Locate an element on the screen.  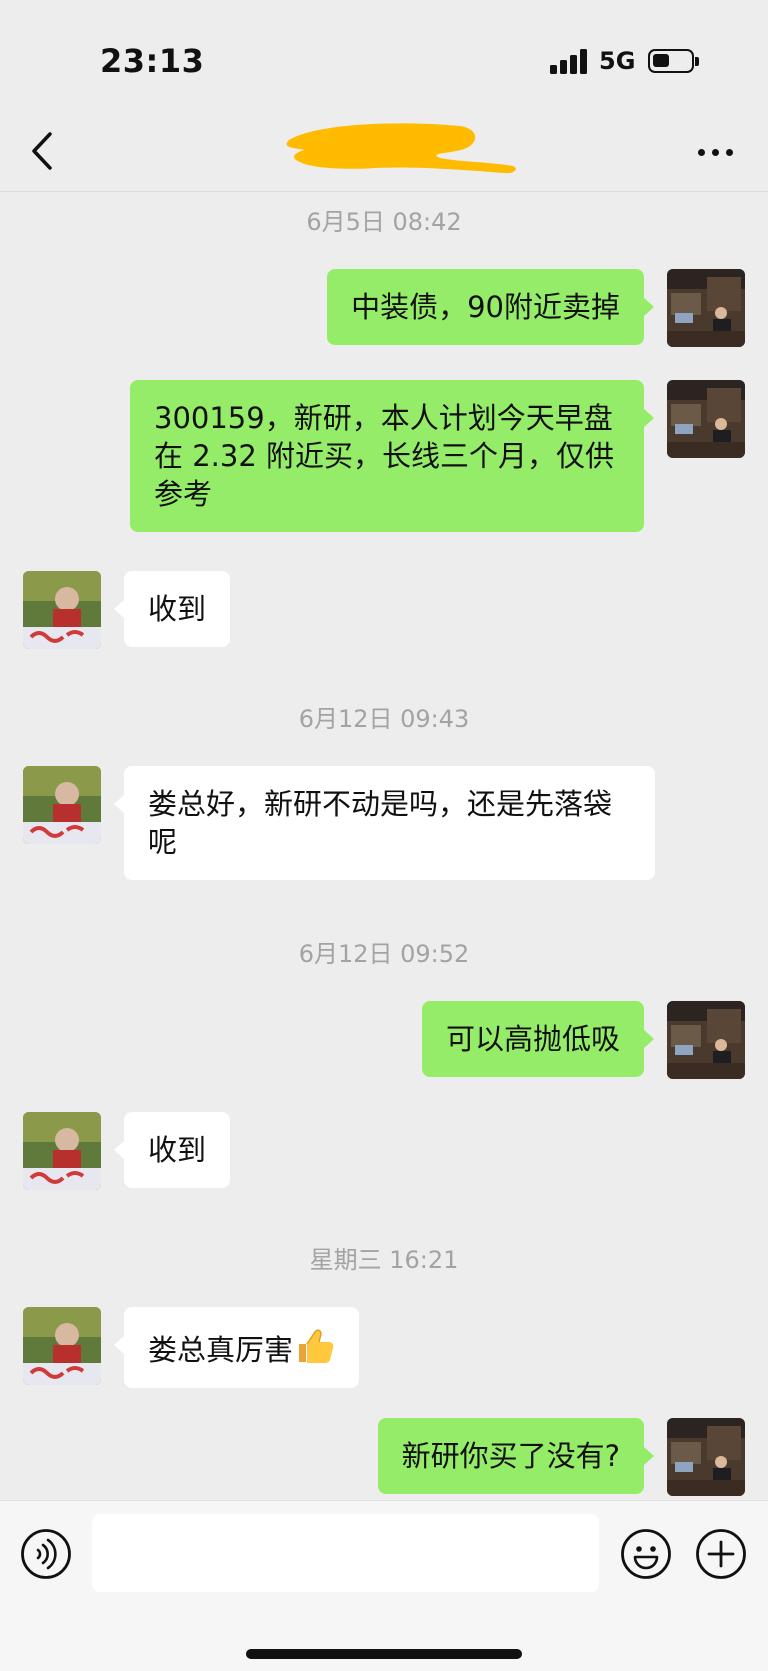
more-dots-icon is located at coordinates (701, 152).